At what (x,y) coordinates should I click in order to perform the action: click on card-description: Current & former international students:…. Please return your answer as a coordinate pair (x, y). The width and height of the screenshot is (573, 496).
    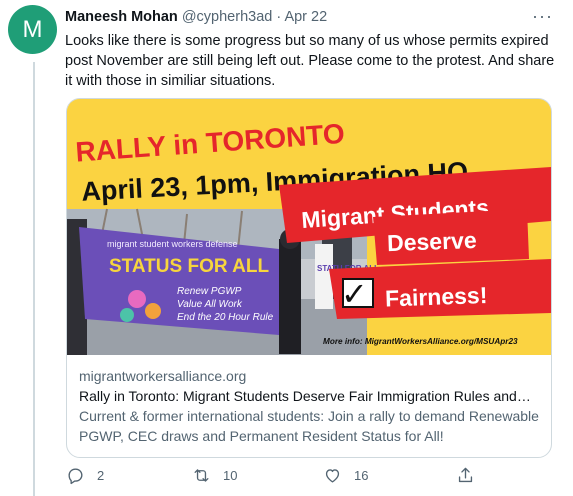
    Looking at the image, I should click on (309, 426).